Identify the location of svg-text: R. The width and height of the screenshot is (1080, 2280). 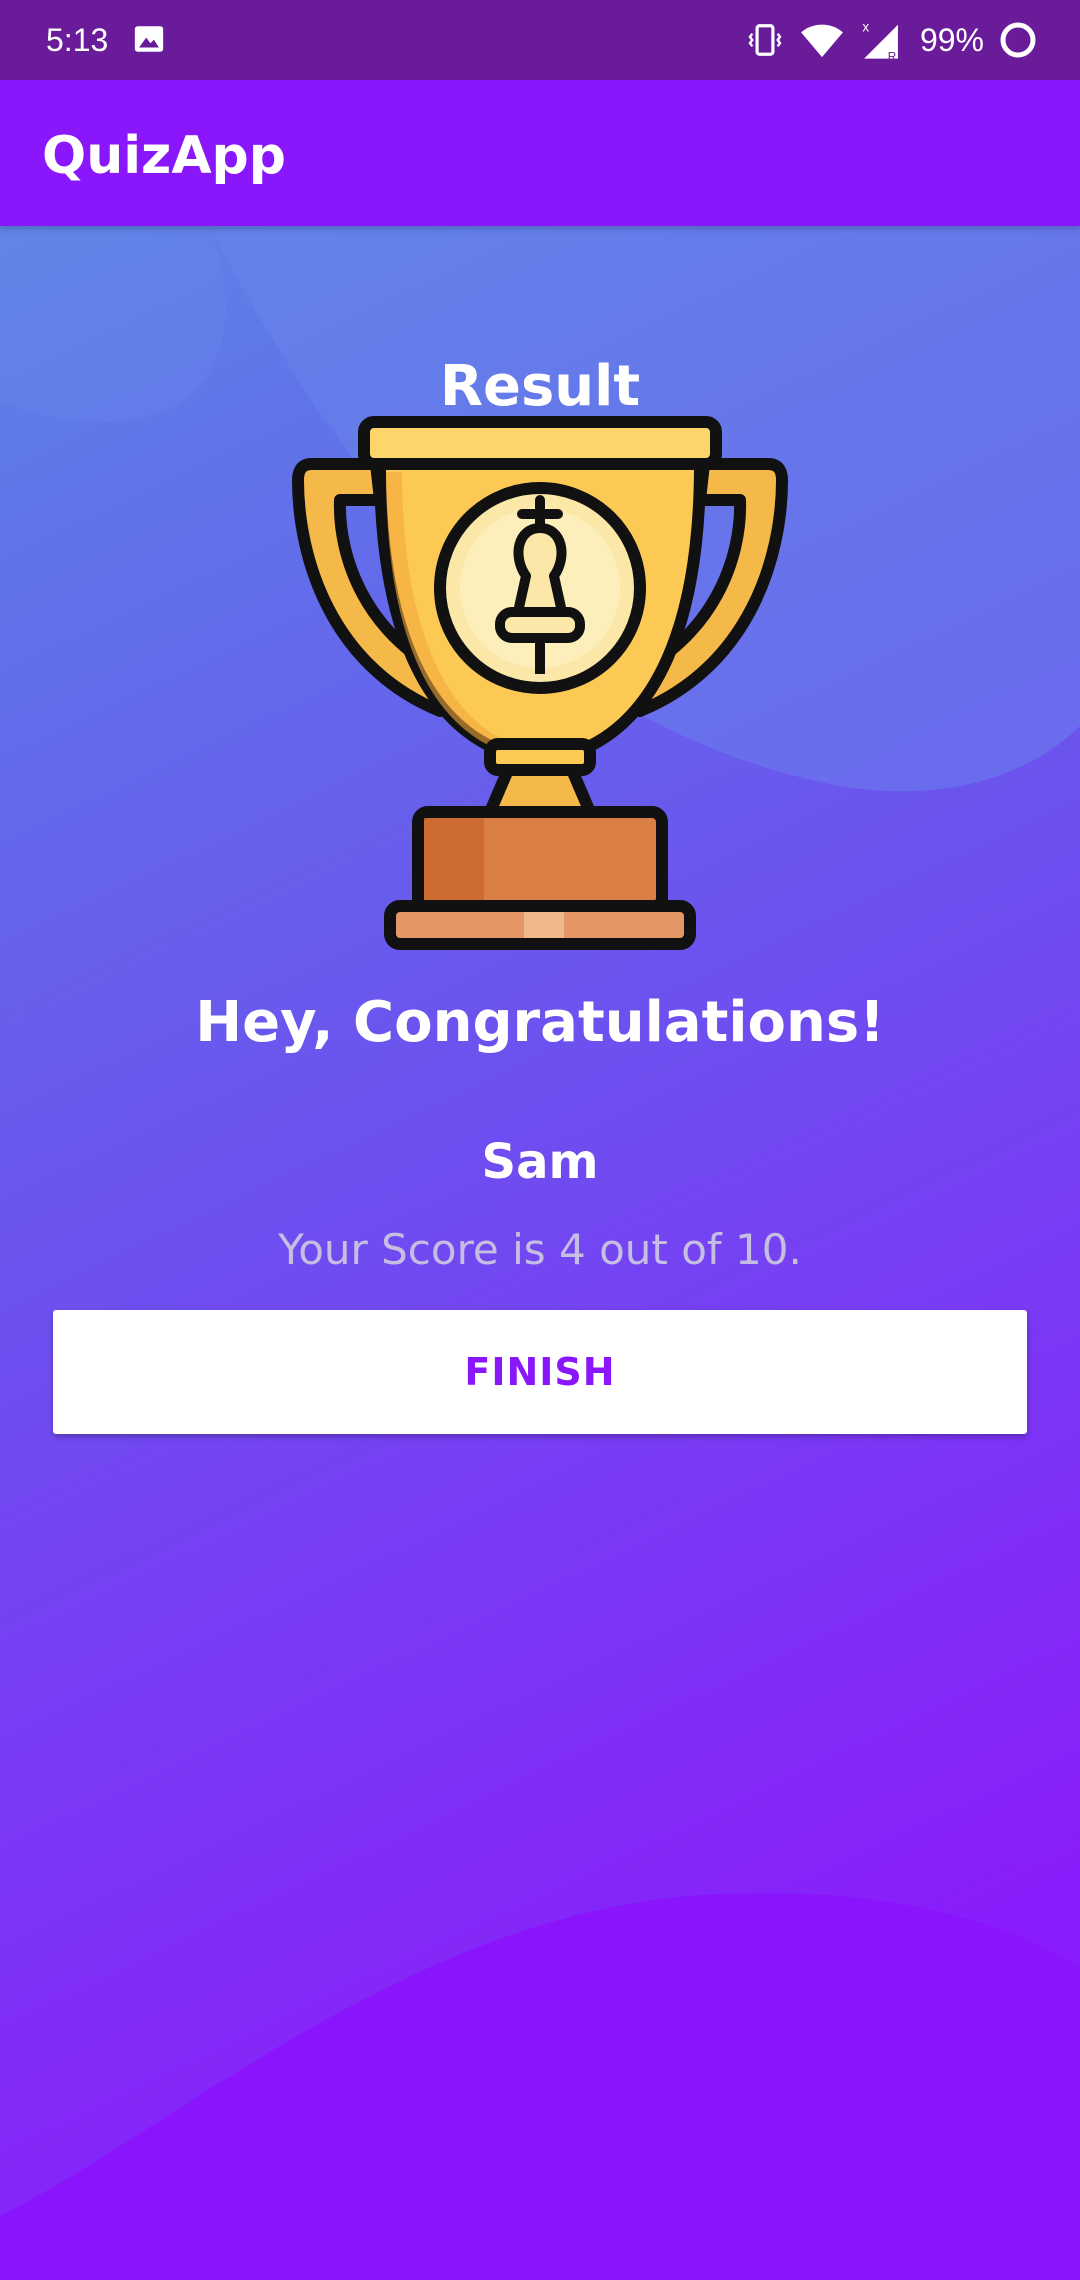
(892, 55).